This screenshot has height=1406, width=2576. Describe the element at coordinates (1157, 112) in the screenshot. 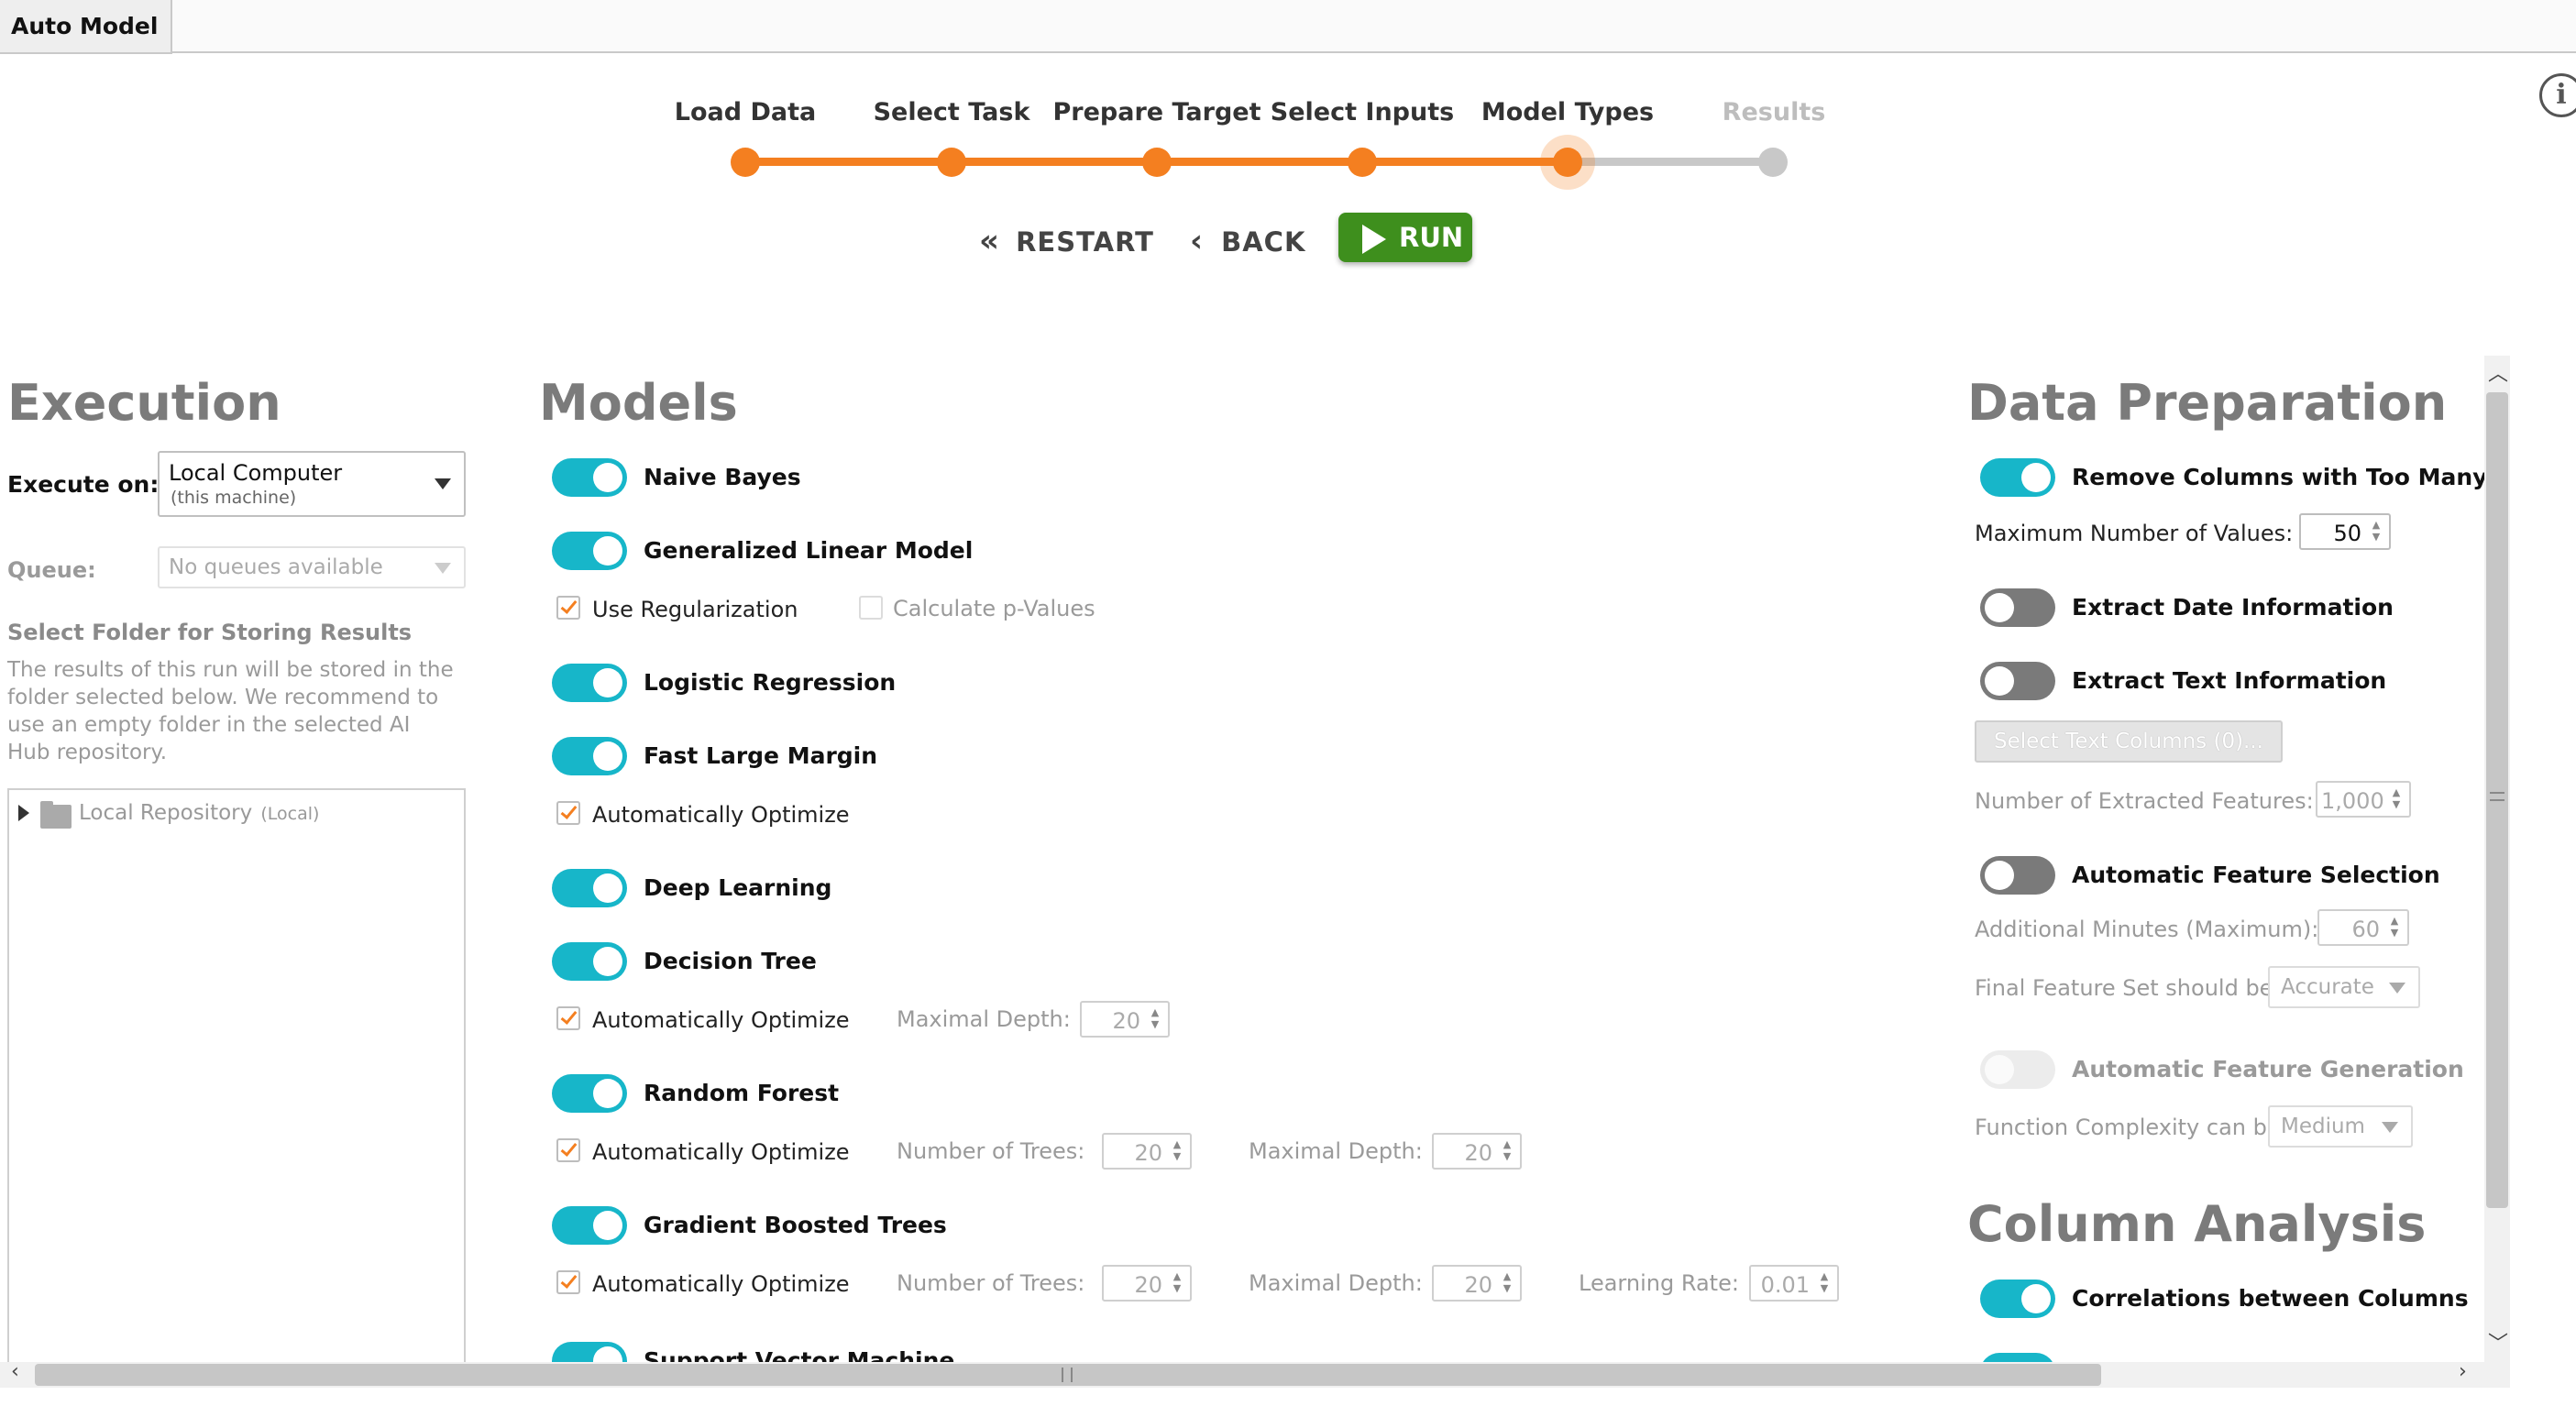

I see `step-label-prepare-target: Prepare Target` at that location.